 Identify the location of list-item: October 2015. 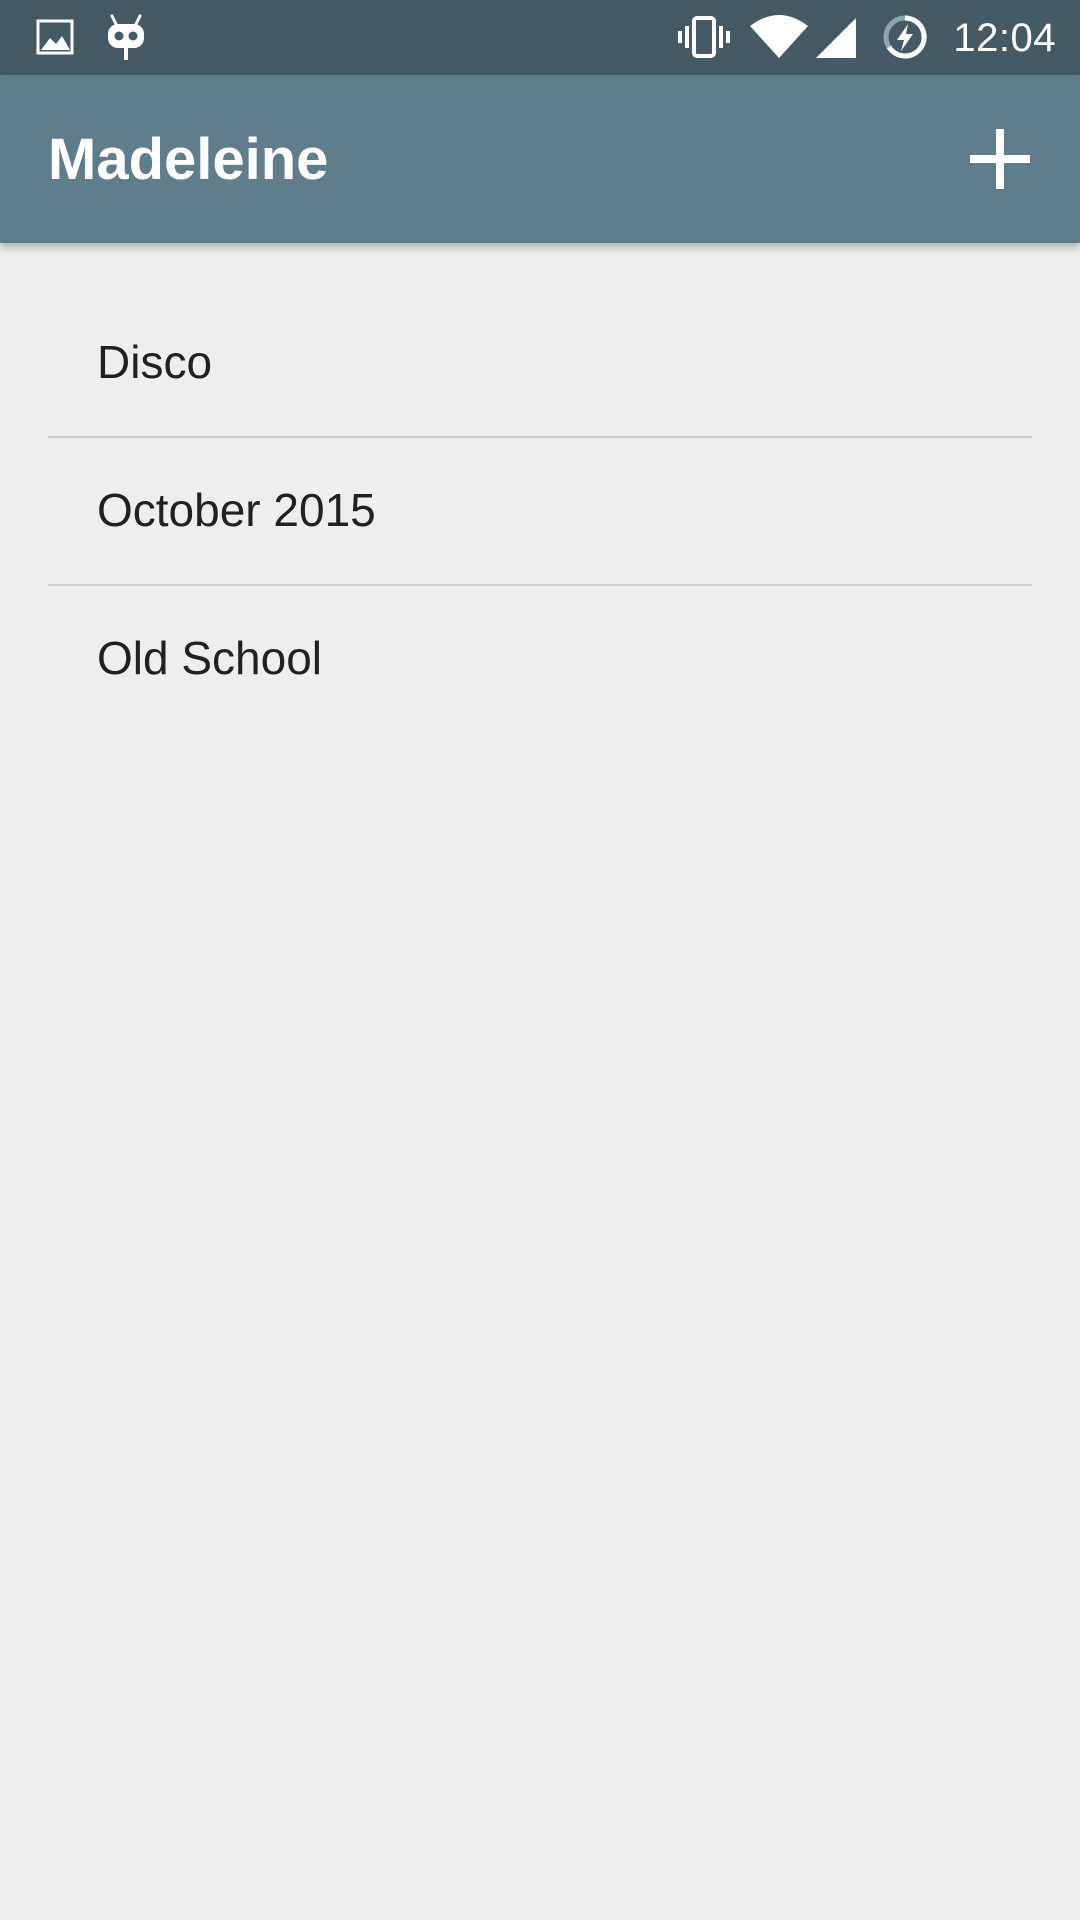
(540, 511).